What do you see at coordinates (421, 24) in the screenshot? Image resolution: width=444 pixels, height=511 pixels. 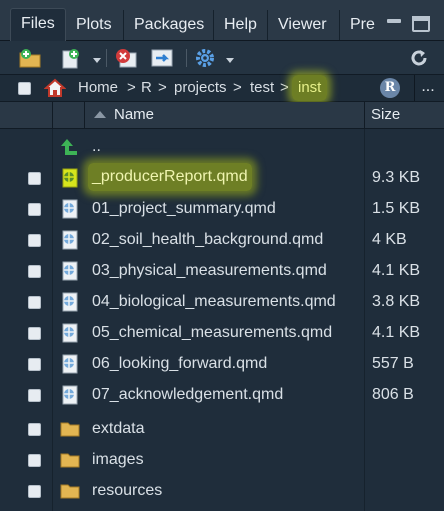 I see `maximize-pane-icon` at bounding box center [421, 24].